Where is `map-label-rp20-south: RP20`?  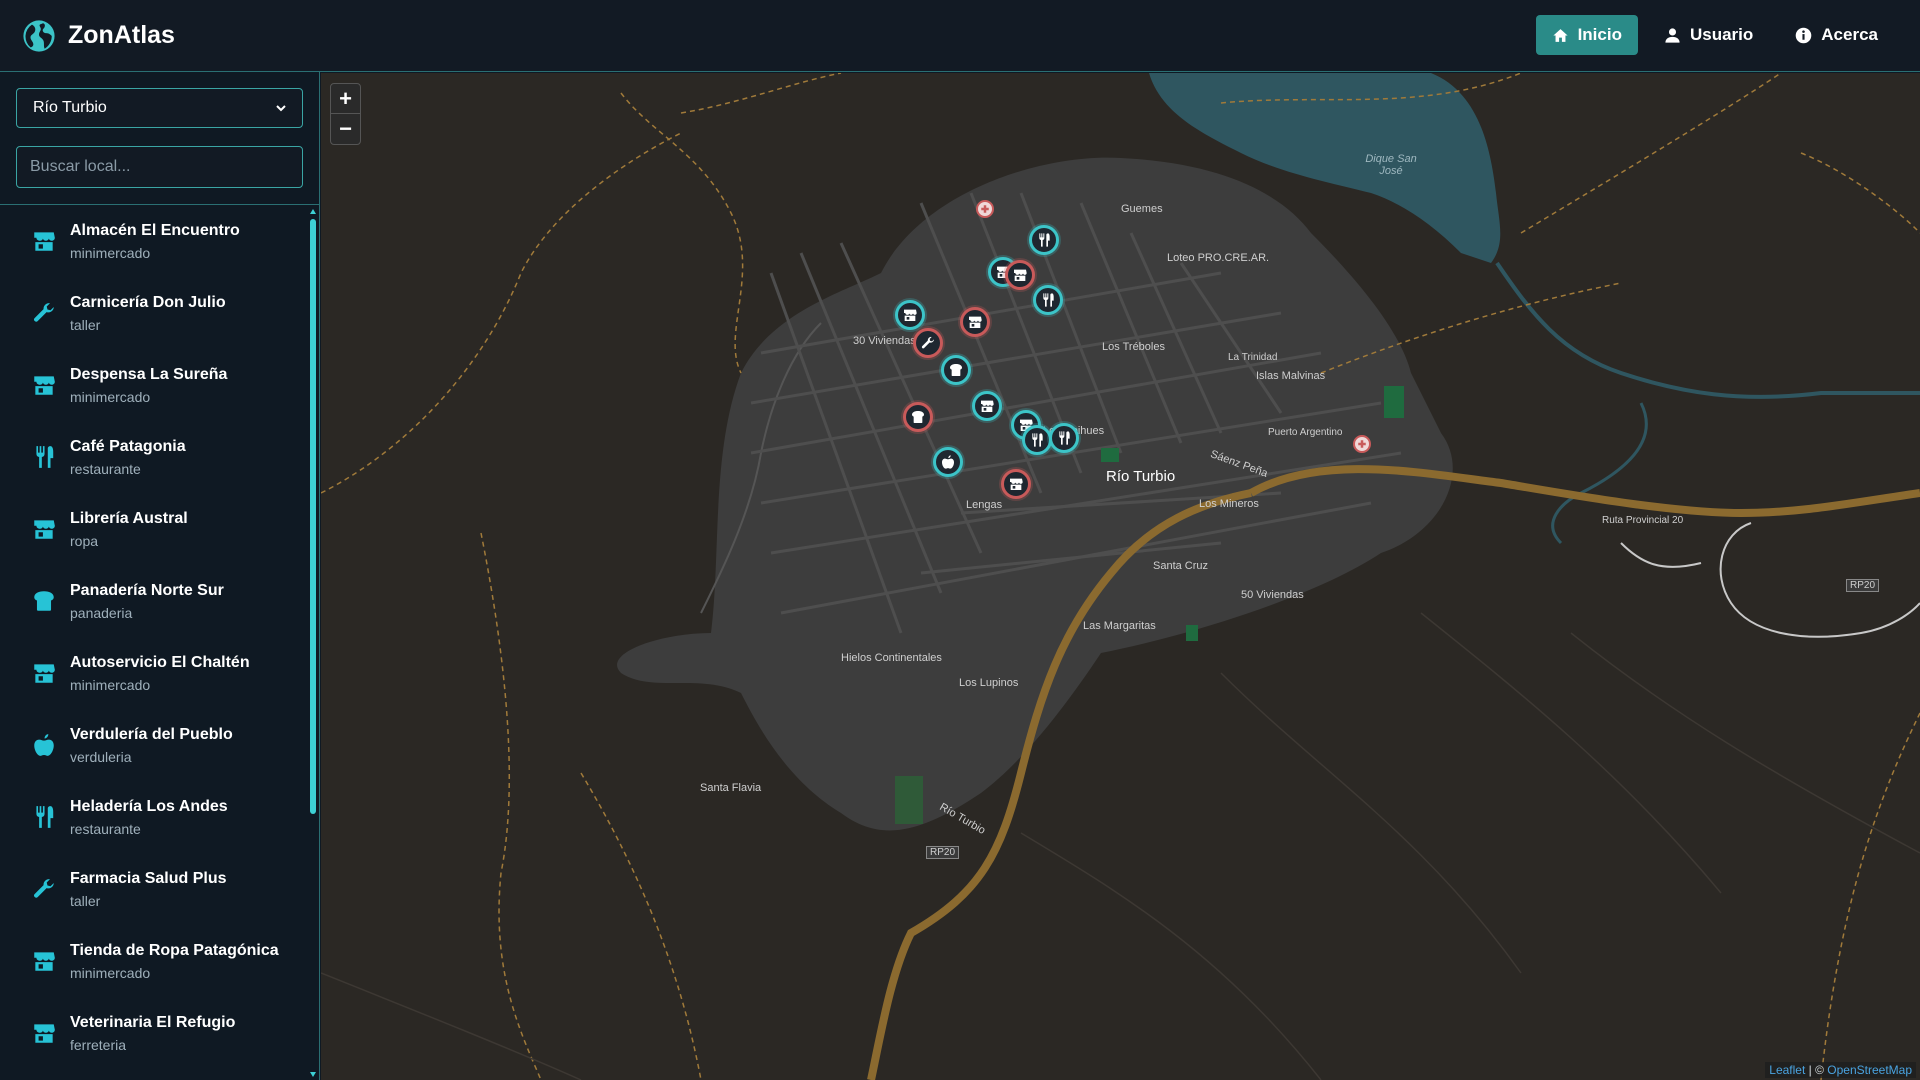
map-label-rp20-south: RP20 is located at coordinates (943, 852).